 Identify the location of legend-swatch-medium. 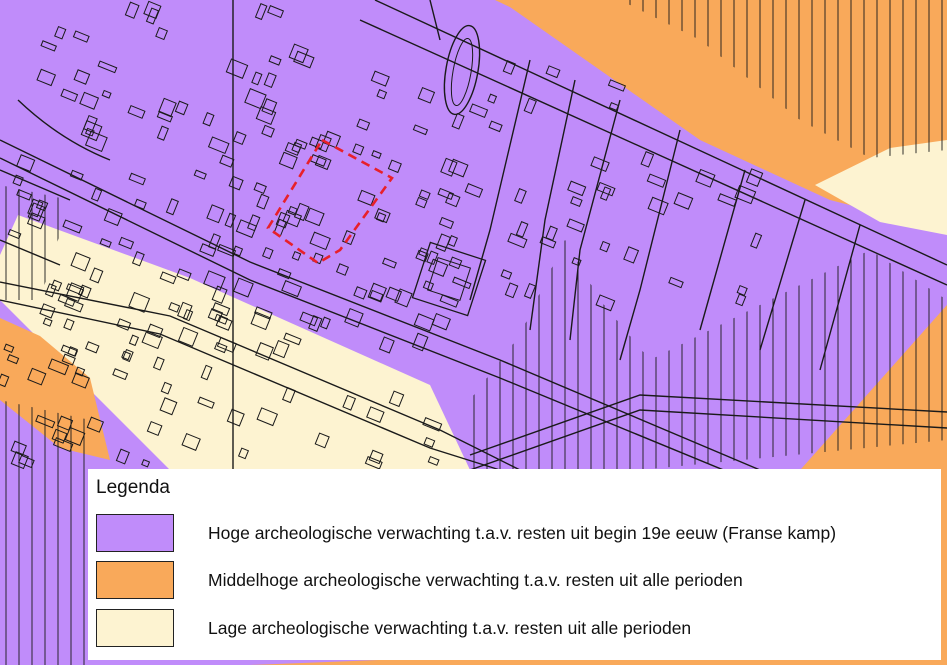
(135, 580).